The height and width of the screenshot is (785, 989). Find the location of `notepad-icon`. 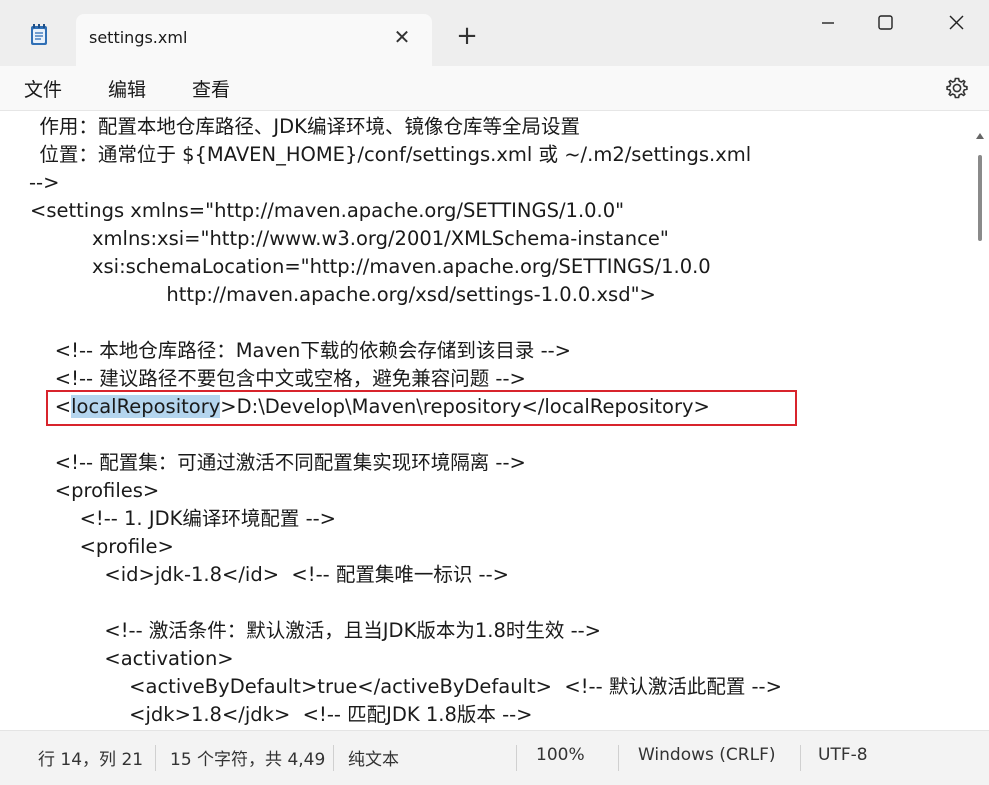

notepad-icon is located at coordinates (39, 34).